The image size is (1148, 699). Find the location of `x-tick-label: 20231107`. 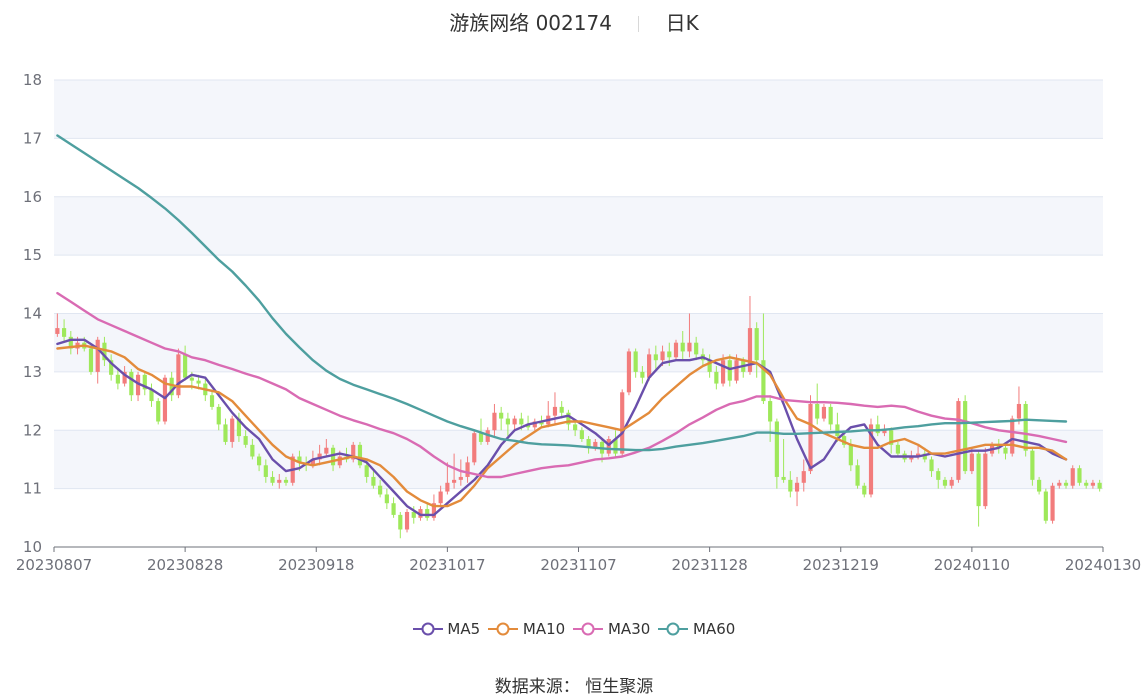

x-tick-label: 20231107 is located at coordinates (578, 565).